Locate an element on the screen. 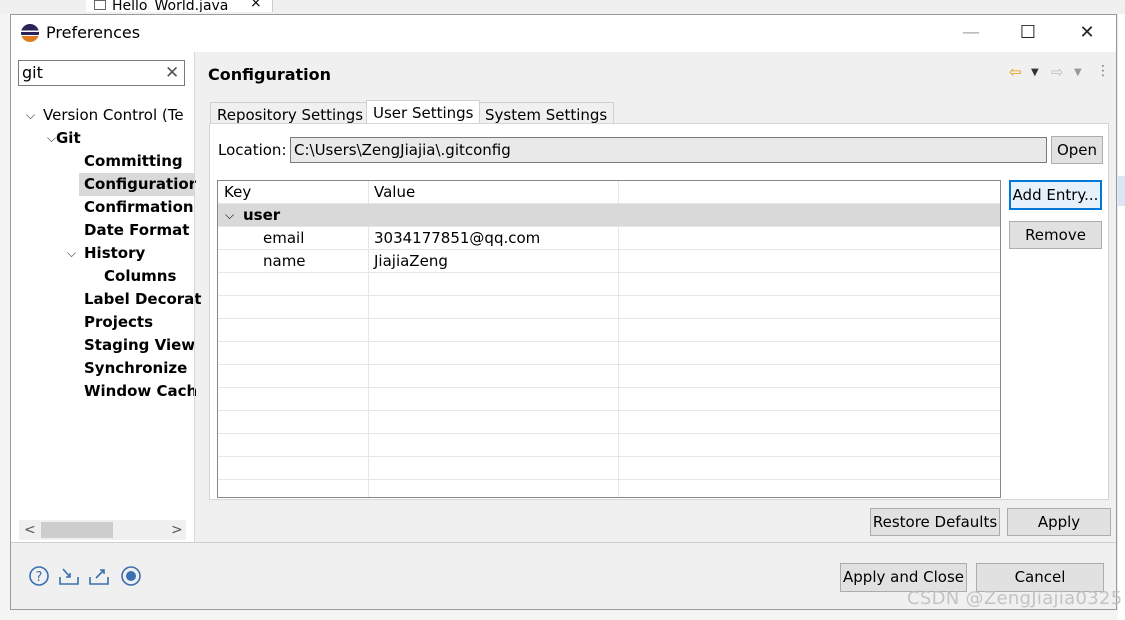 Image resolution: width=1125 pixels, height=620 pixels. import-icon is located at coordinates (69, 576).